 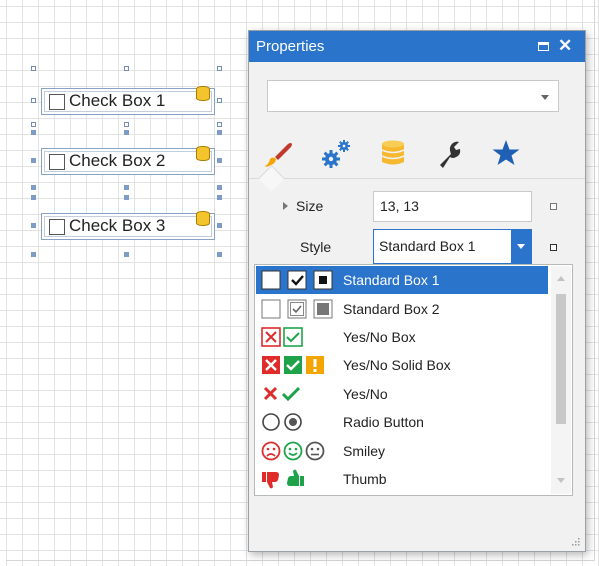 I want to click on dropdown-option: Radio Button, so click(x=402, y=422).